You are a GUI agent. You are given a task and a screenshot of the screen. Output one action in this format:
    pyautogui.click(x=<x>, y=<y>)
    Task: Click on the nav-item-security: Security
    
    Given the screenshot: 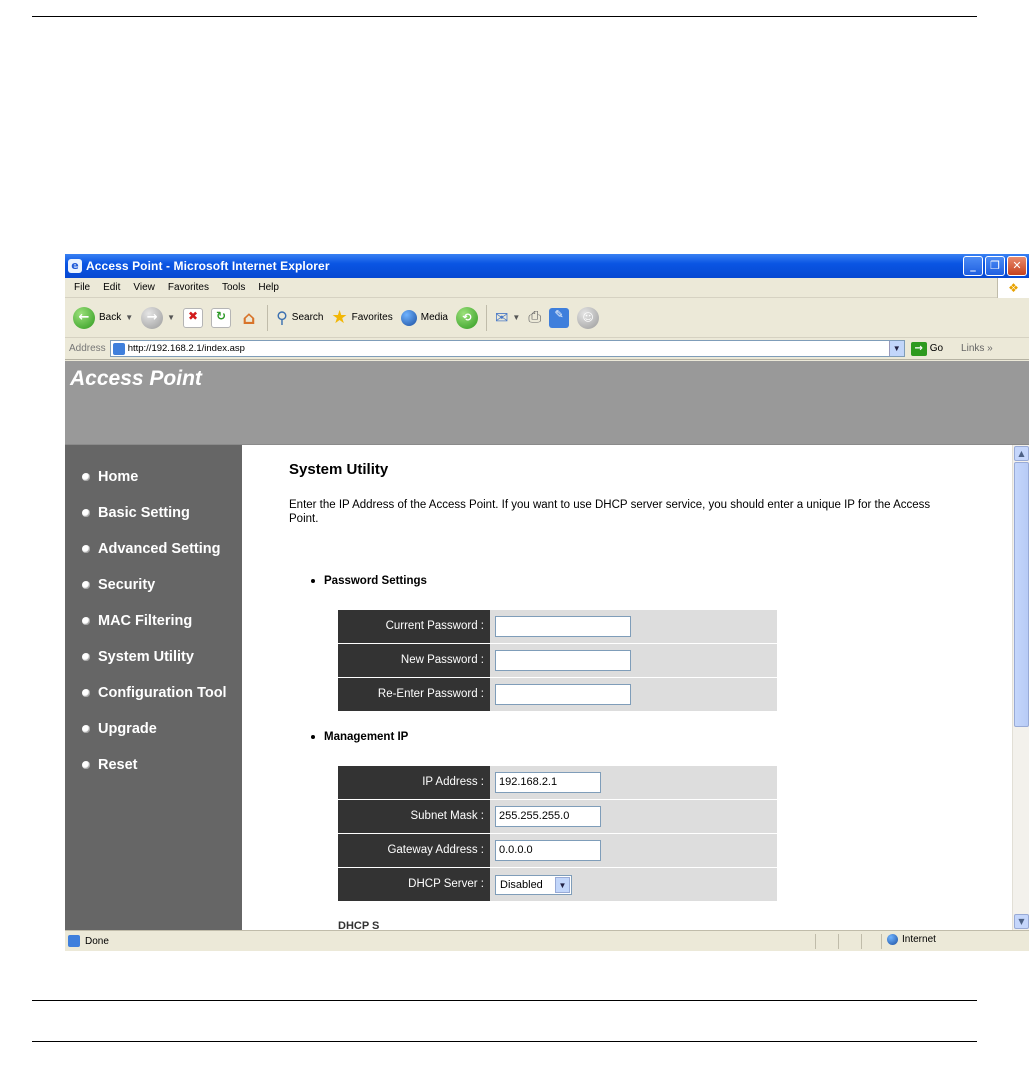 What is the action you would take?
    pyautogui.click(x=153, y=585)
    